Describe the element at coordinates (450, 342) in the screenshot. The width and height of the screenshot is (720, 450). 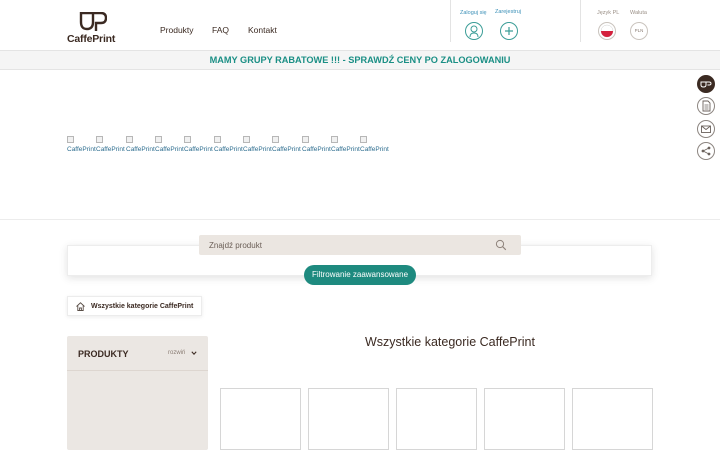
I see `page-title: Wszystkie kategorie CaffePrint` at that location.